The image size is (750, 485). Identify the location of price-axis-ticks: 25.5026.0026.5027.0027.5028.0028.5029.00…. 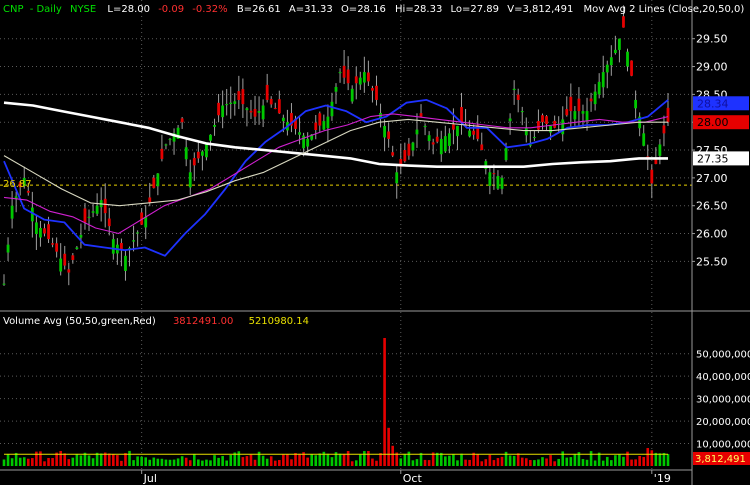
(710, 150).